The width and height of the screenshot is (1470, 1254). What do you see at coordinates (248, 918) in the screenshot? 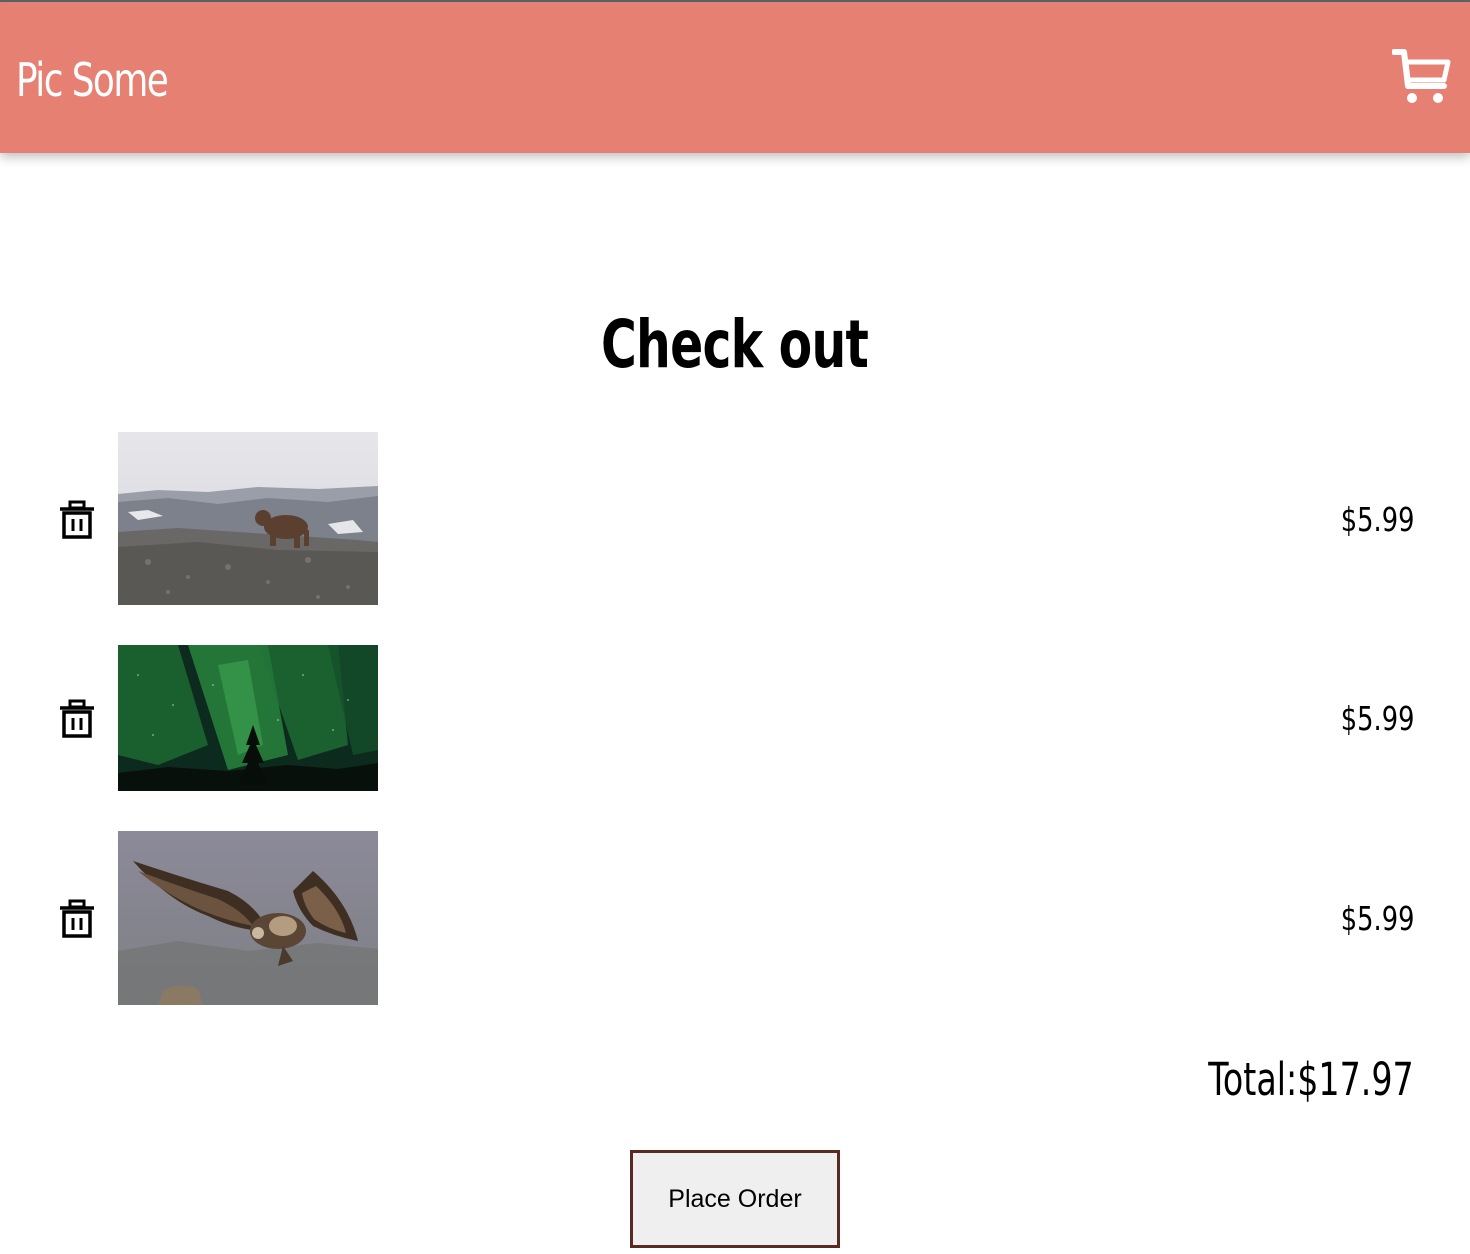
I see `cart-item-image-vulture` at bounding box center [248, 918].